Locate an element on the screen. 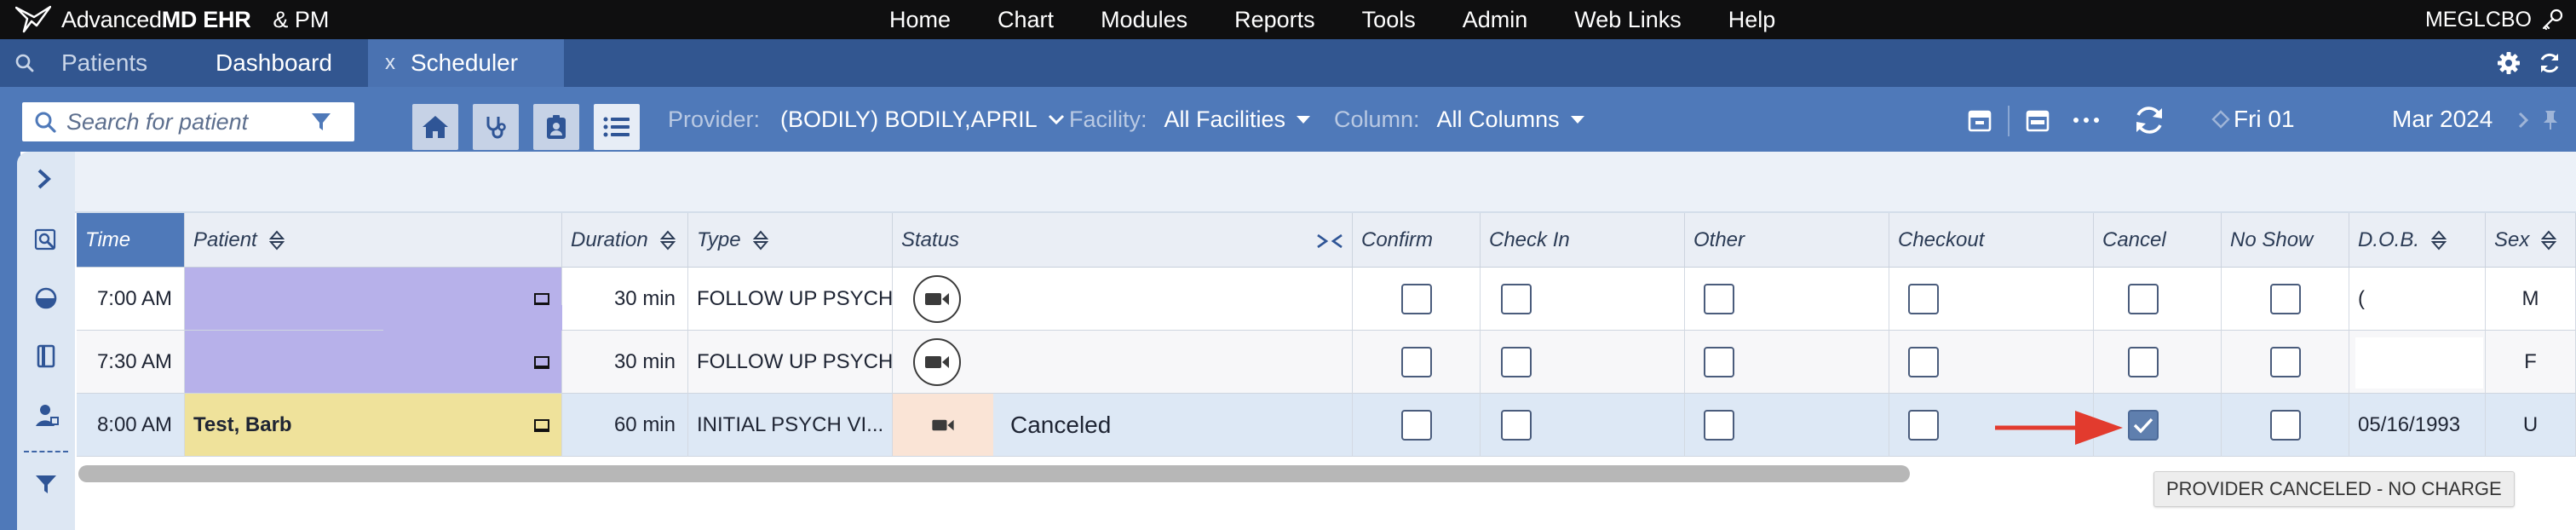 This screenshot has height=530, width=2576. column-filter: Column: All Columns is located at coordinates (1460, 119).